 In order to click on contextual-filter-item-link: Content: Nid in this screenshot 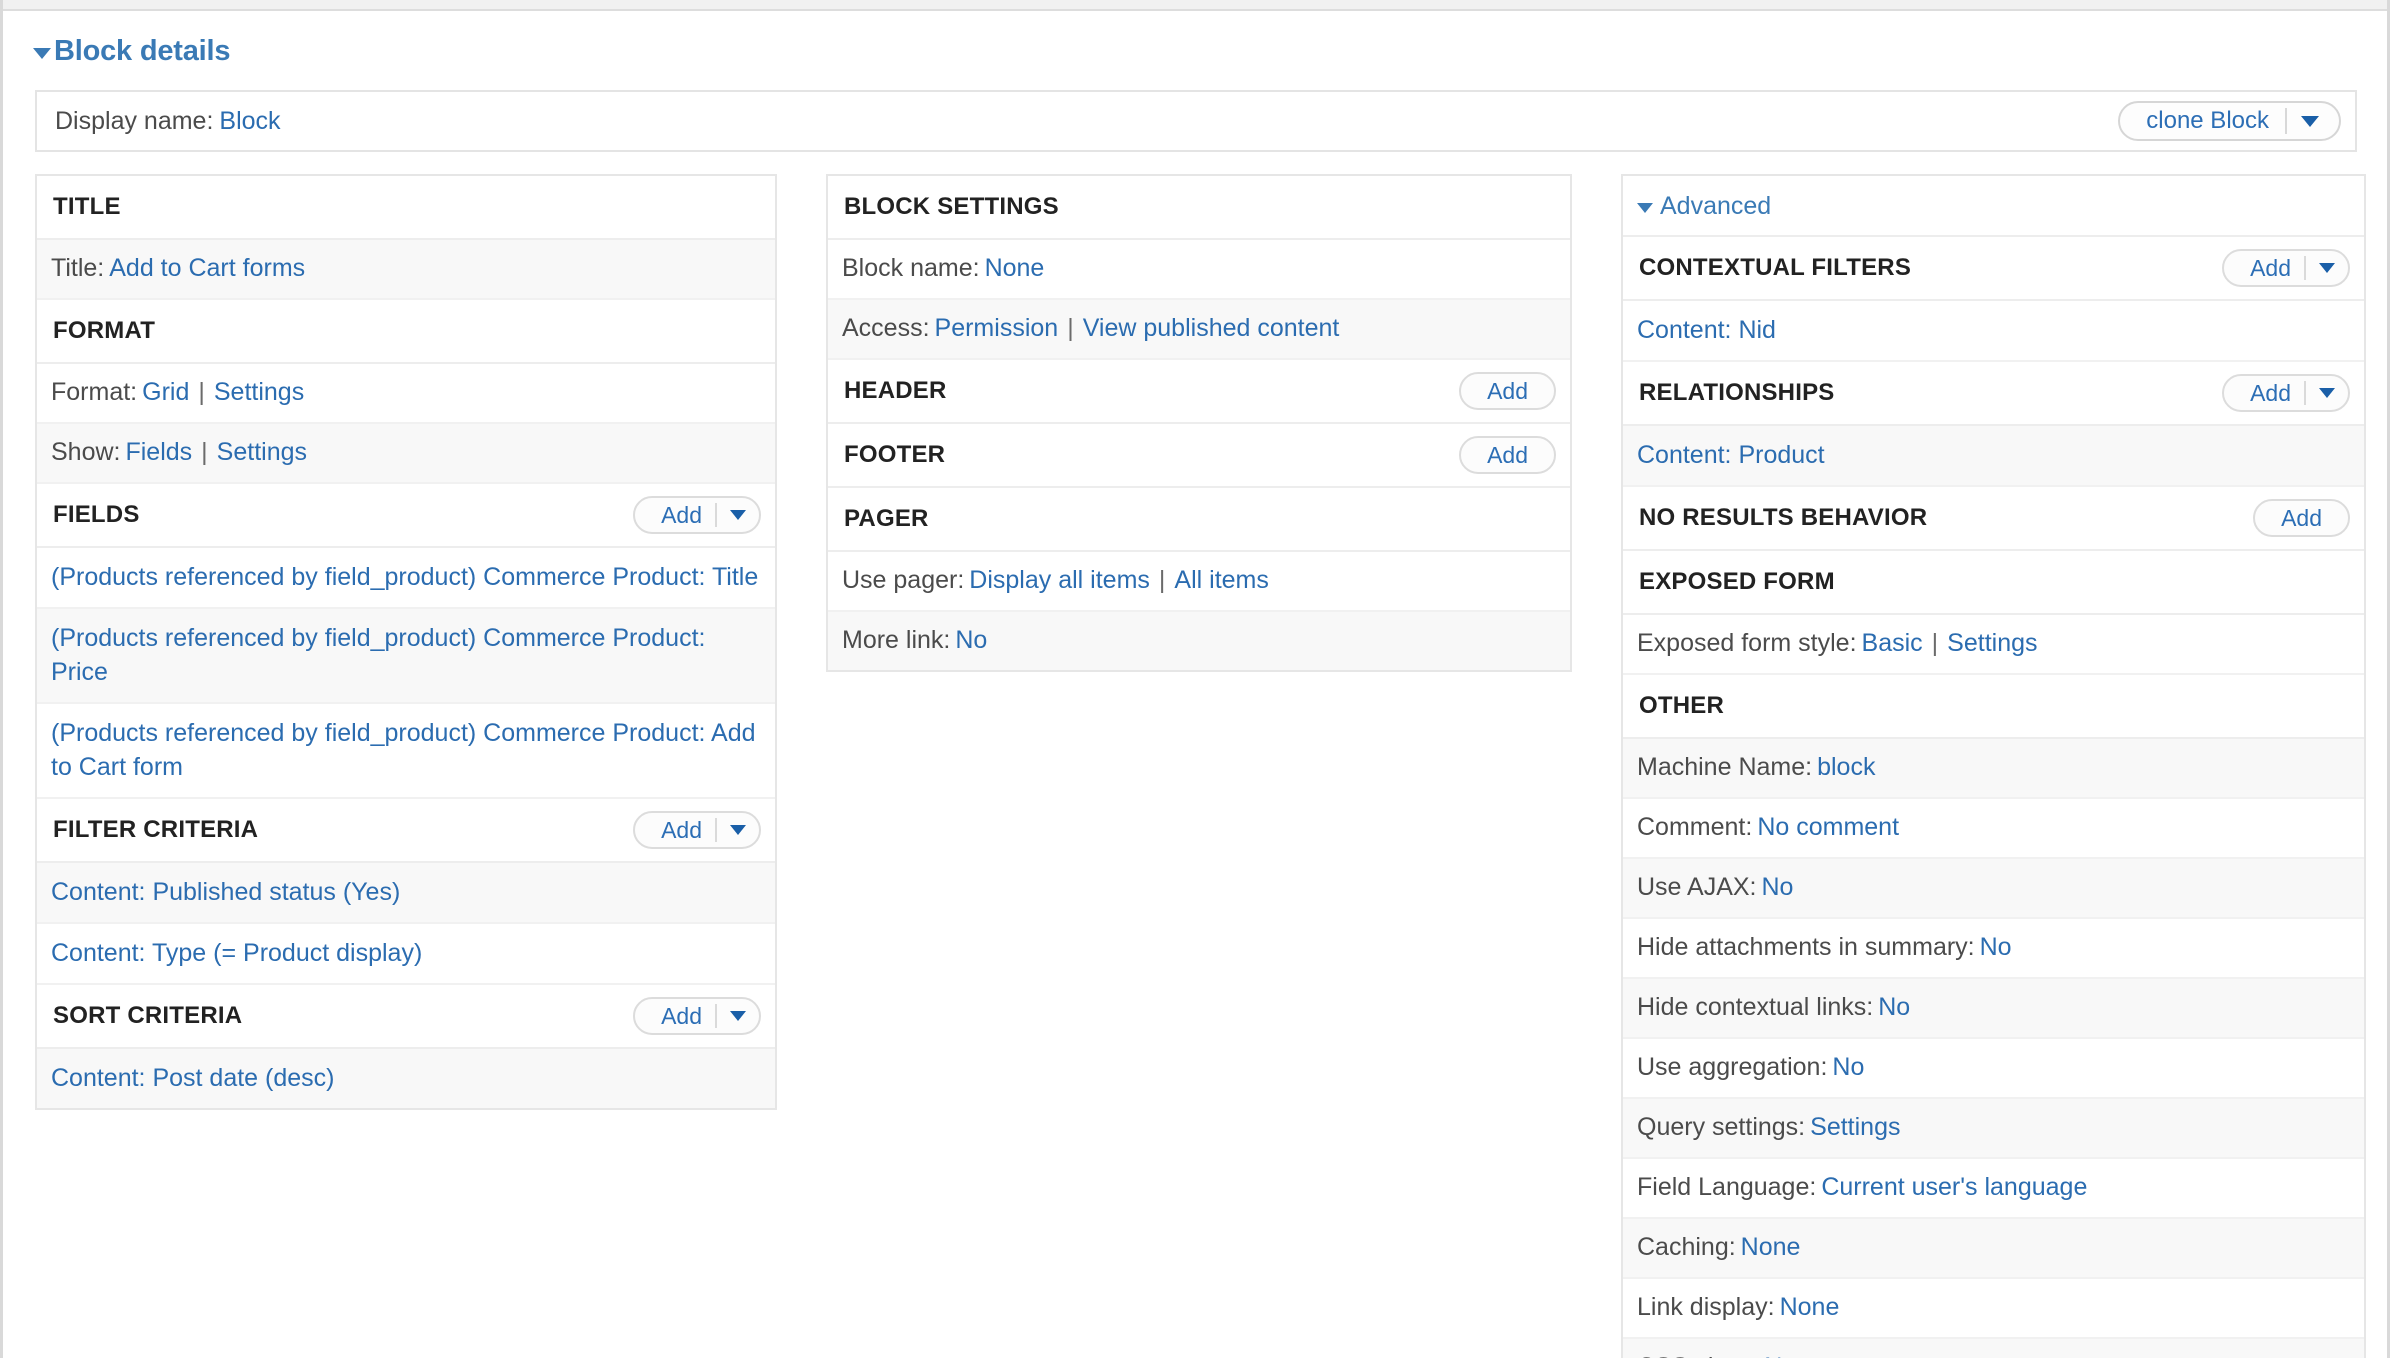, I will do `click(1706, 330)`.